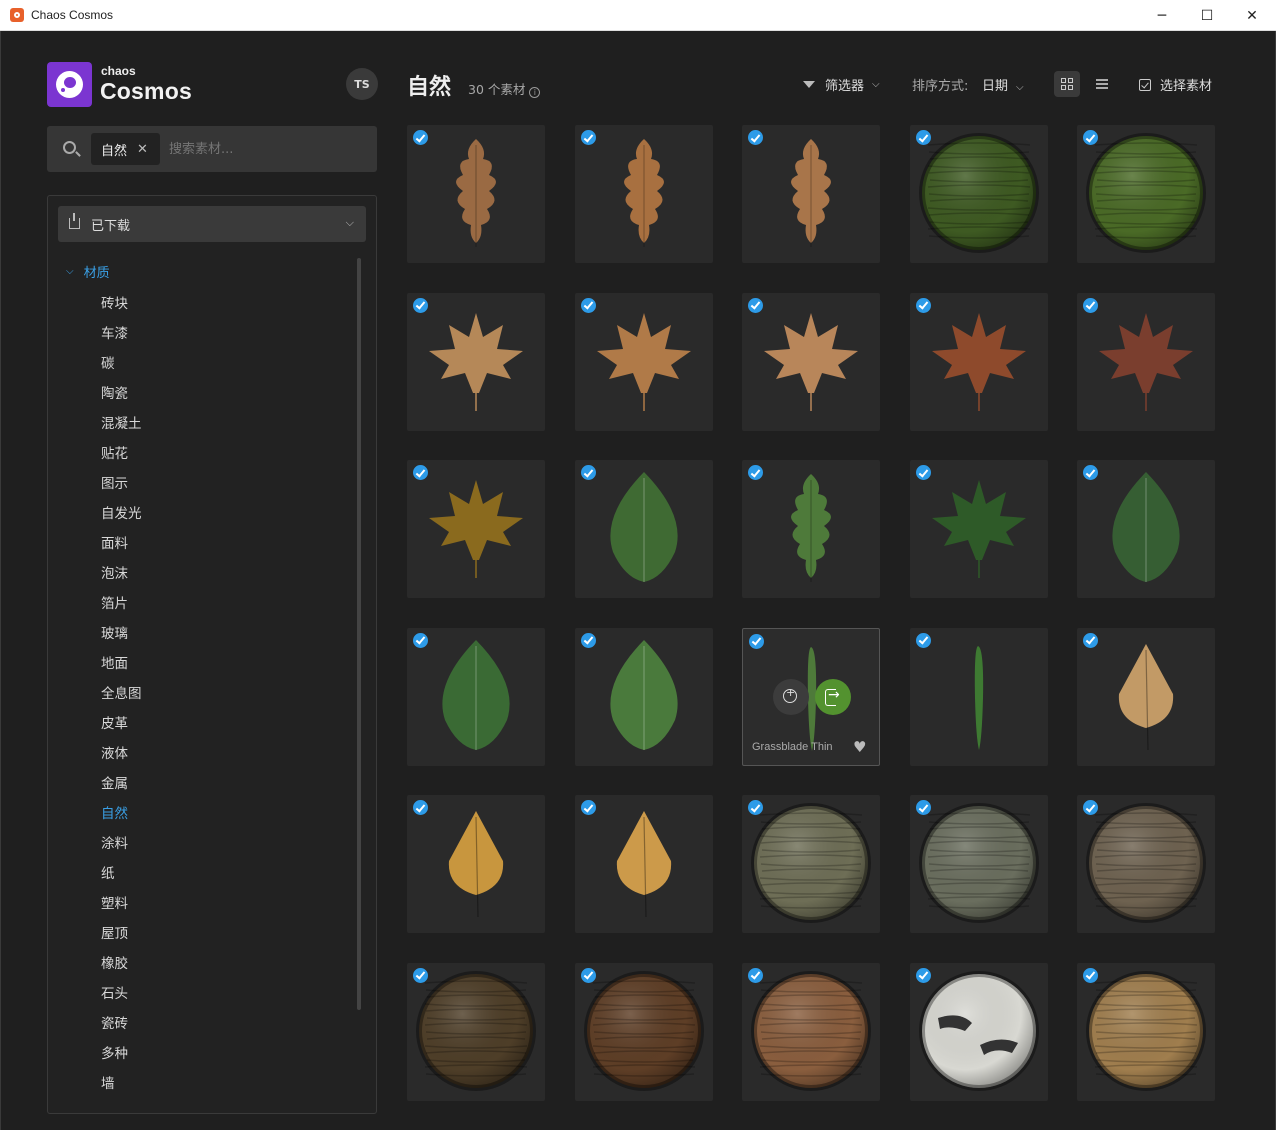 This screenshot has height=1130, width=1276. I want to click on category-item: 涂料, so click(121, 847).